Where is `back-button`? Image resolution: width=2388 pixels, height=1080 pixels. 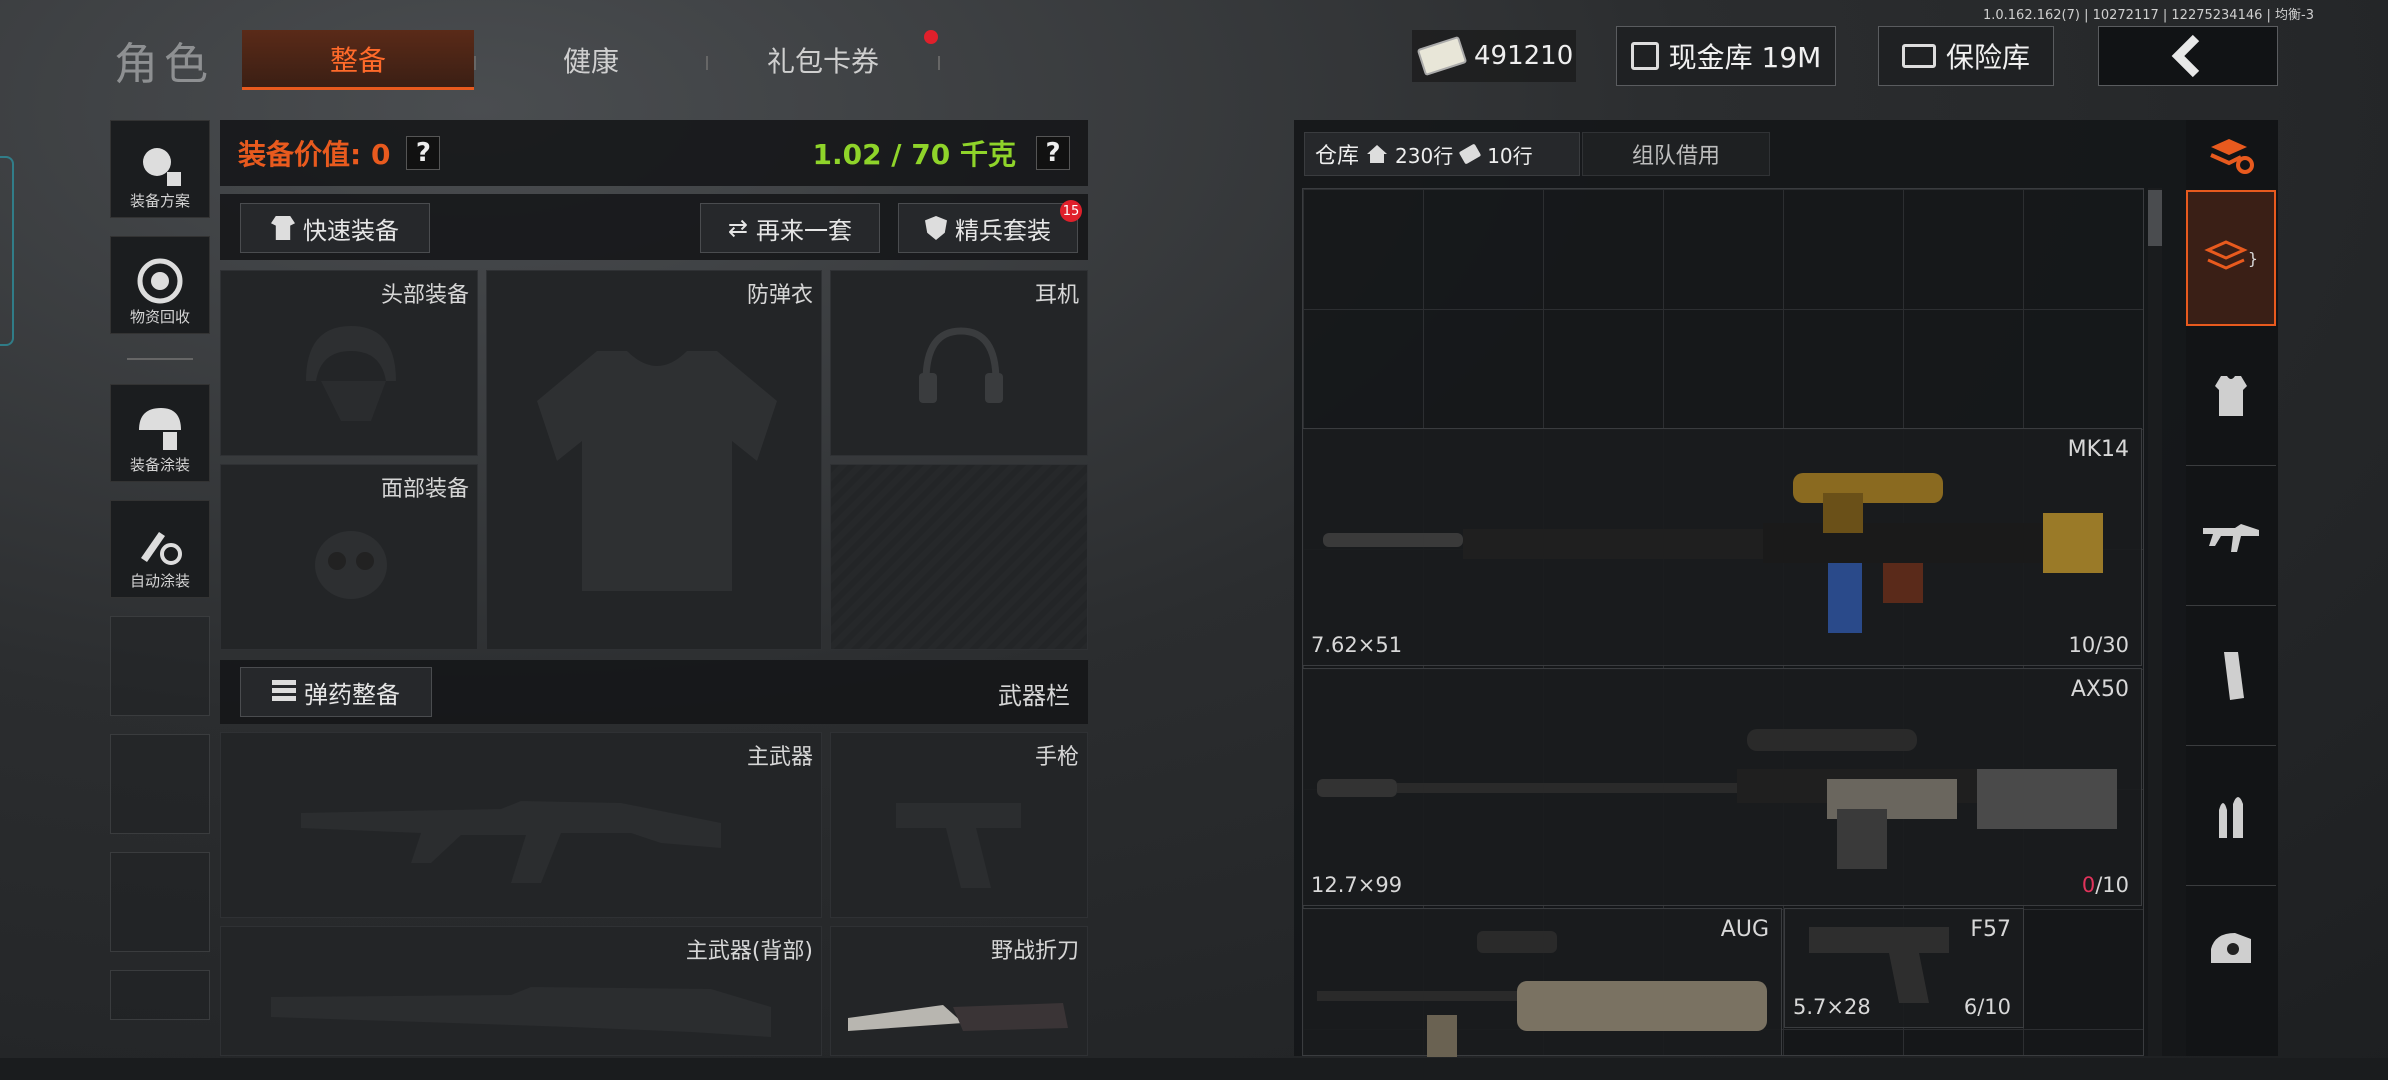
back-button is located at coordinates (2188, 56).